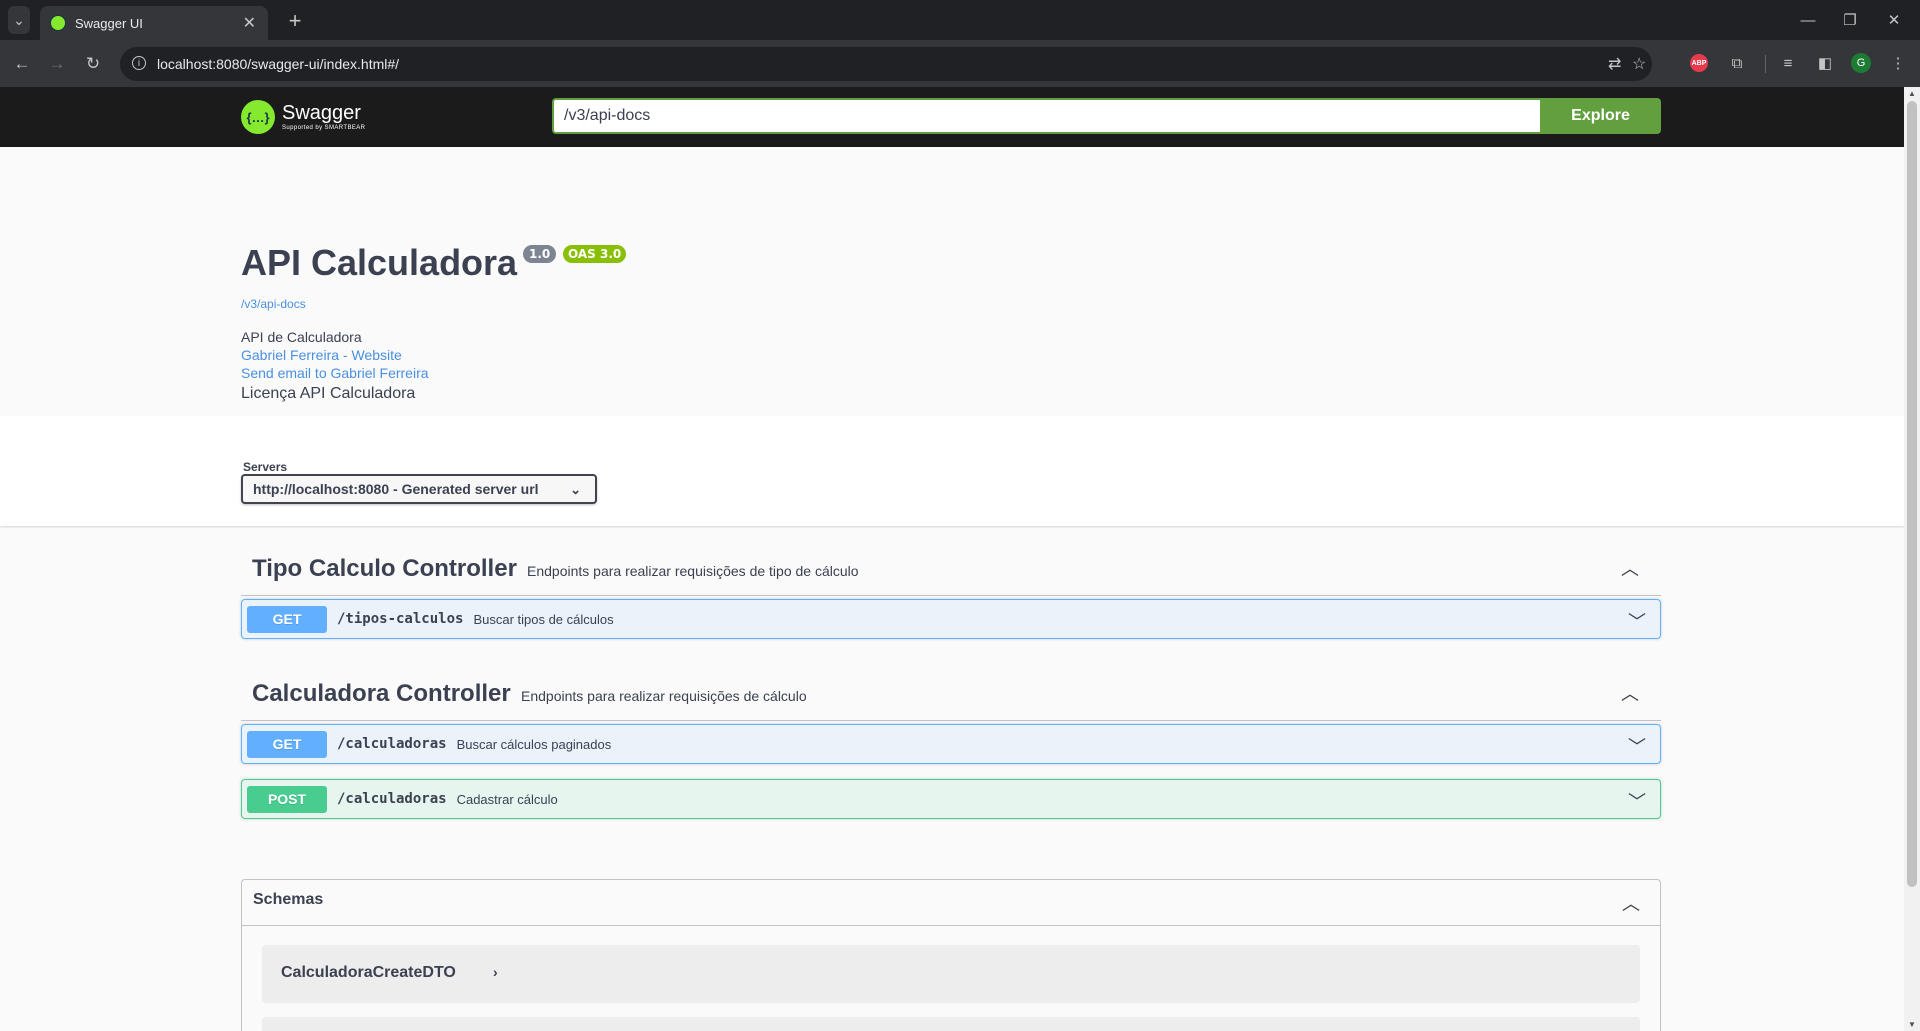 This screenshot has width=1920, height=1031. Describe the element at coordinates (335, 373) in the screenshot. I see `contact-email-link: Send email to Gabriel Ferreira` at that location.